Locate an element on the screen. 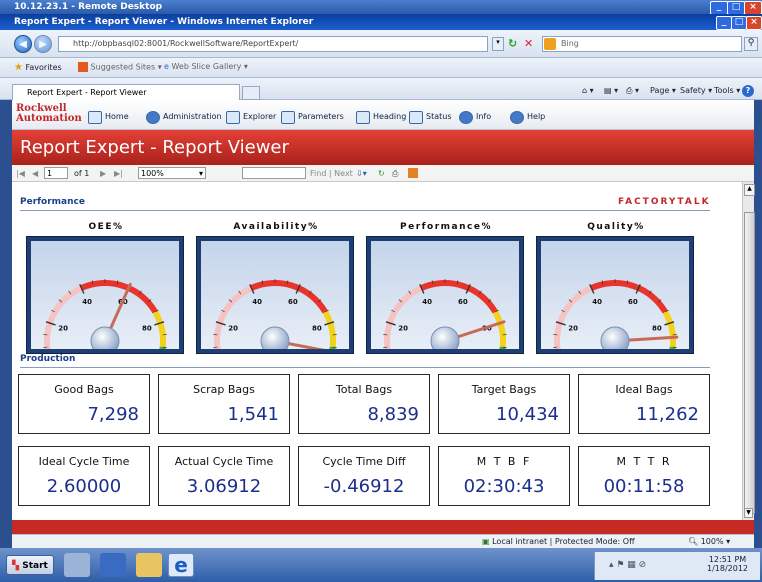 This screenshot has height=582, width=762. kpi-actual-cycle-time: Actual Cycle Time 3.06912 is located at coordinates (224, 476).